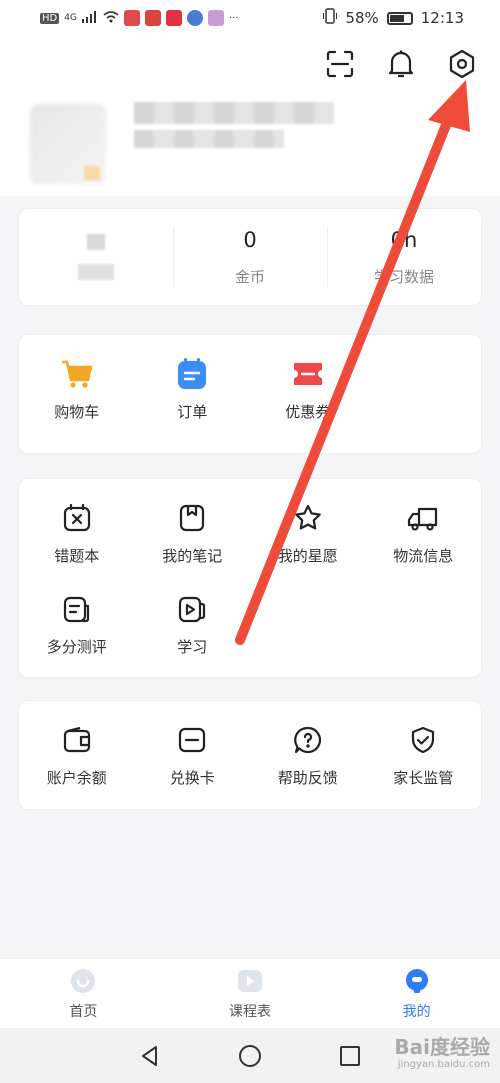  Describe the element at coordinates (76, 647) in the screenshot. I see `assessment-label: 多分测评` at that location.